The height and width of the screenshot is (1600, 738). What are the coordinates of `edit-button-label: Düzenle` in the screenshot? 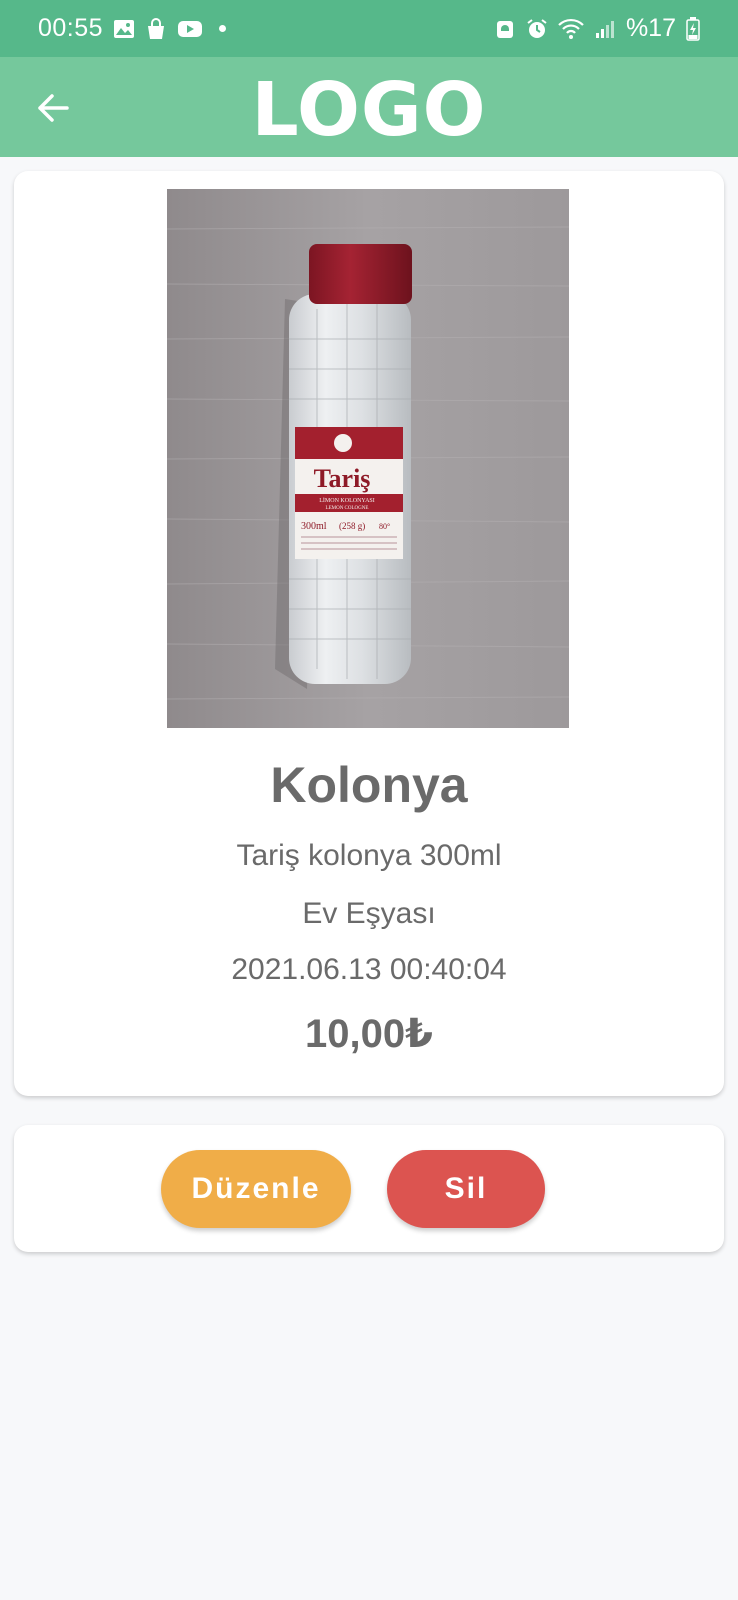 It's located at (256, 1188).